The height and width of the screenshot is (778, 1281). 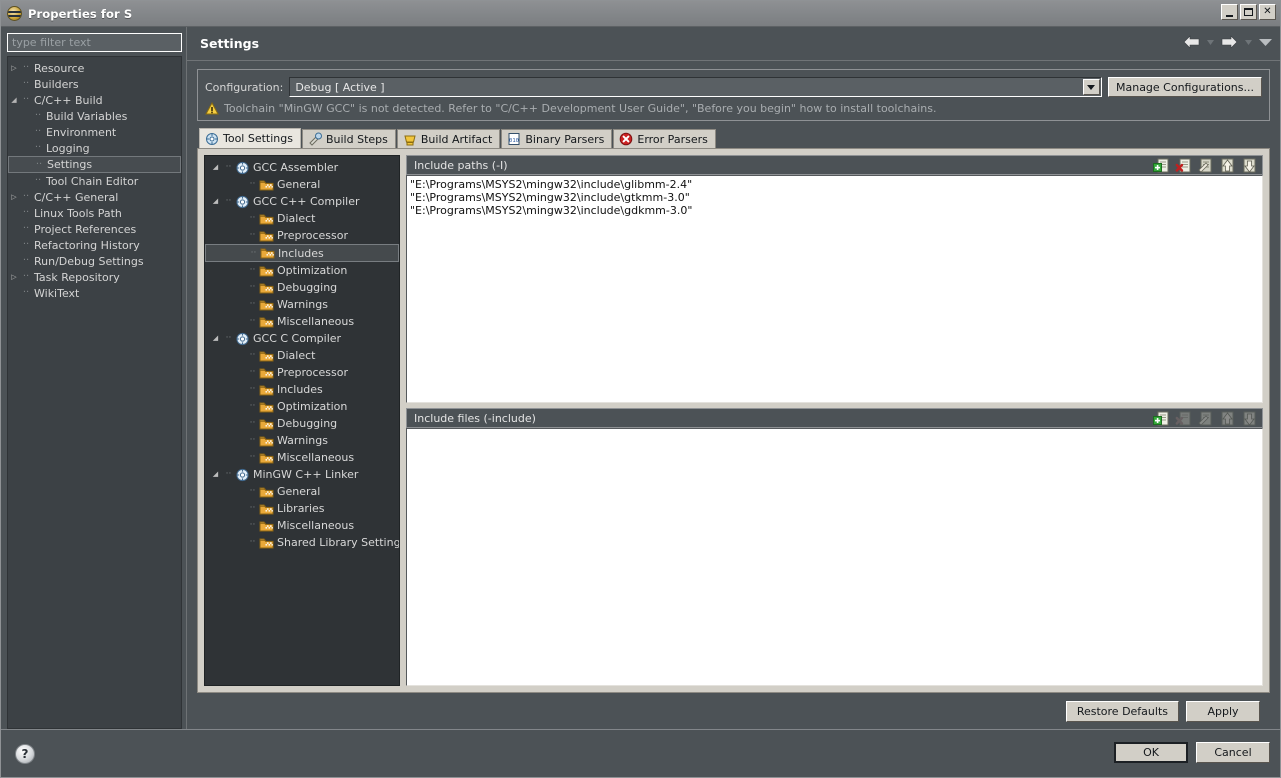 I want to click on tool-tree-item-shared-library-settings: ·· Shared Library Settings, so click(x=302, y=542).